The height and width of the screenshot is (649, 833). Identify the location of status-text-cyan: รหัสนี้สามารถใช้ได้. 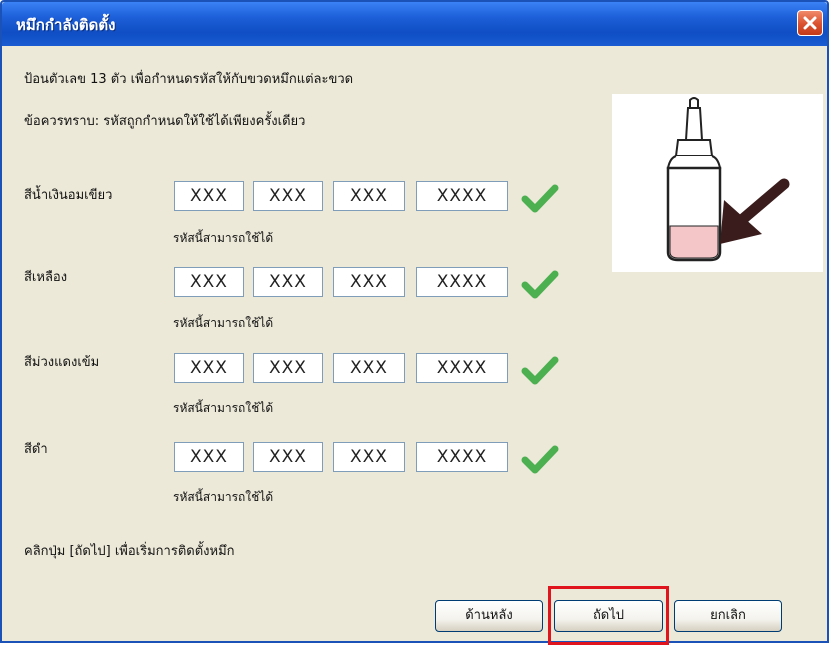
(223, 238).